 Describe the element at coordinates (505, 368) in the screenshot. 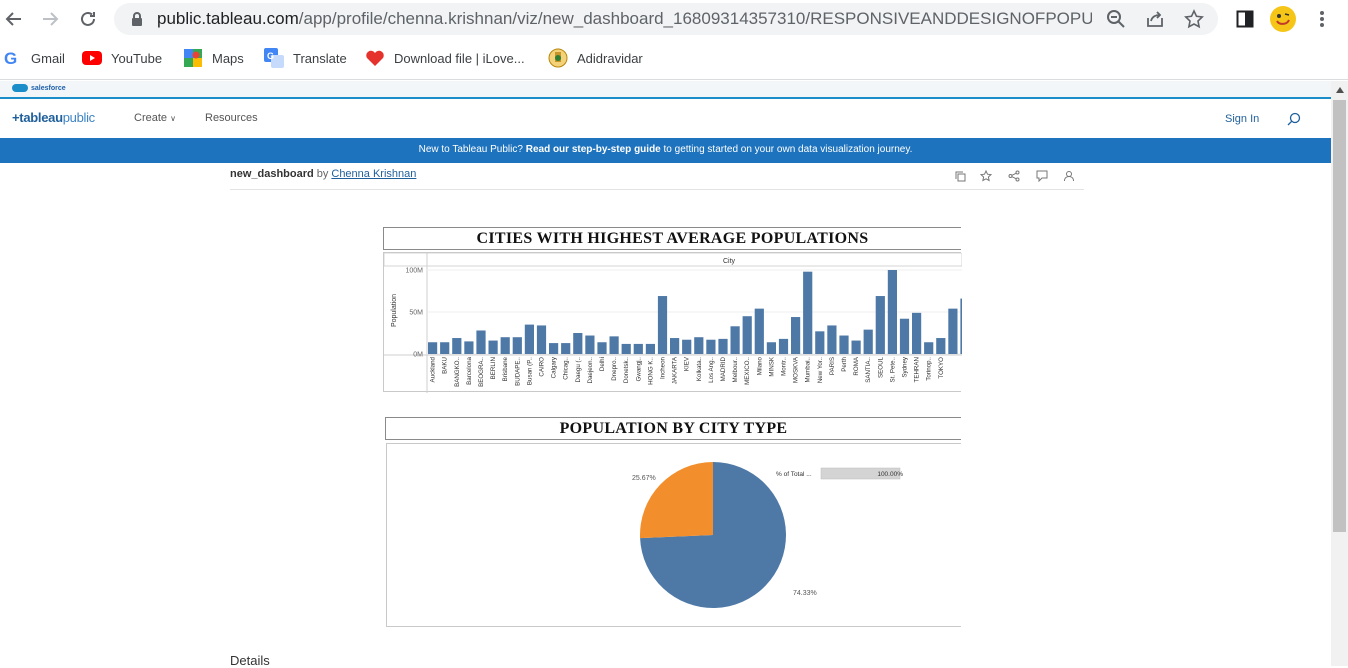

I see `x-tick-label: Brisbane` at that location.